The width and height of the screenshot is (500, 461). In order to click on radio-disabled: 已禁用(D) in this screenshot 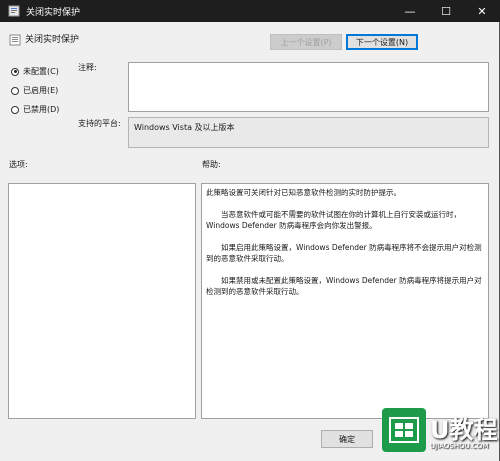, I will do `click(35, 109)`.